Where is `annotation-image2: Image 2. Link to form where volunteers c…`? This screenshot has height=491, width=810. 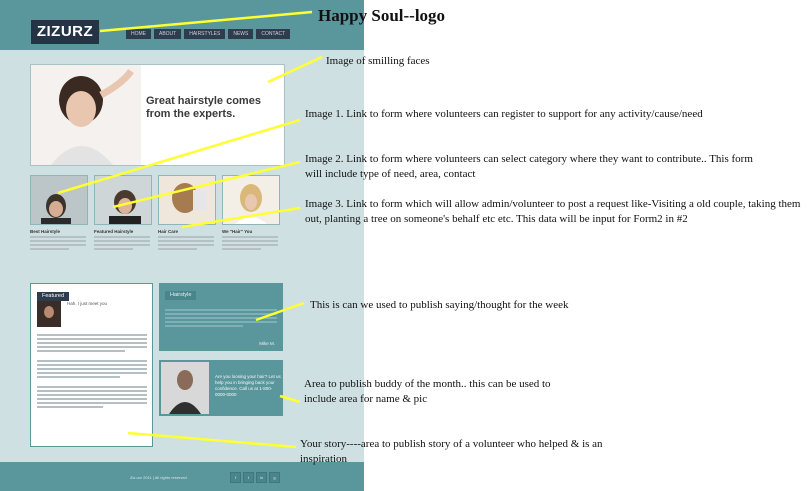
annotation-image2: Image 2. Link to form where volunteers c… is located at coordinates (529, 166).